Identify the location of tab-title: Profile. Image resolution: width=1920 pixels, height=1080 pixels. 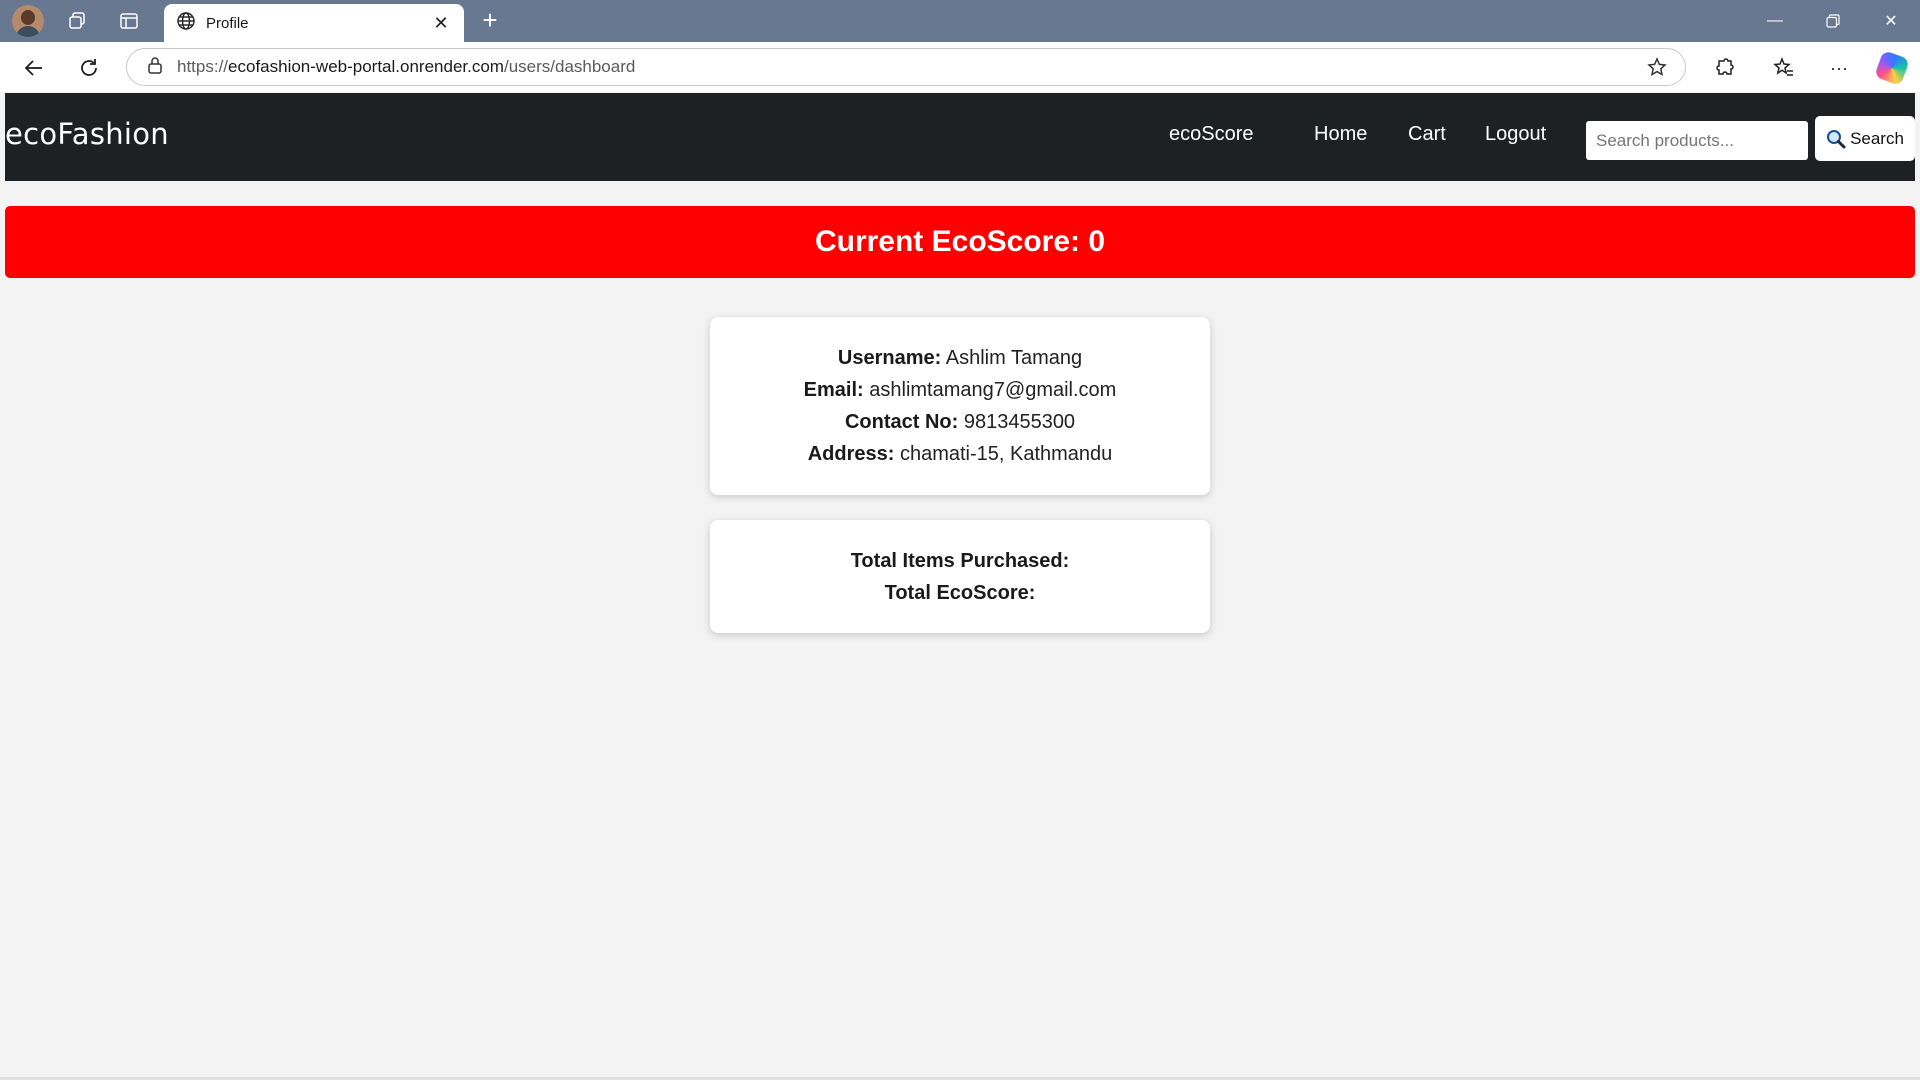
(227, 23).